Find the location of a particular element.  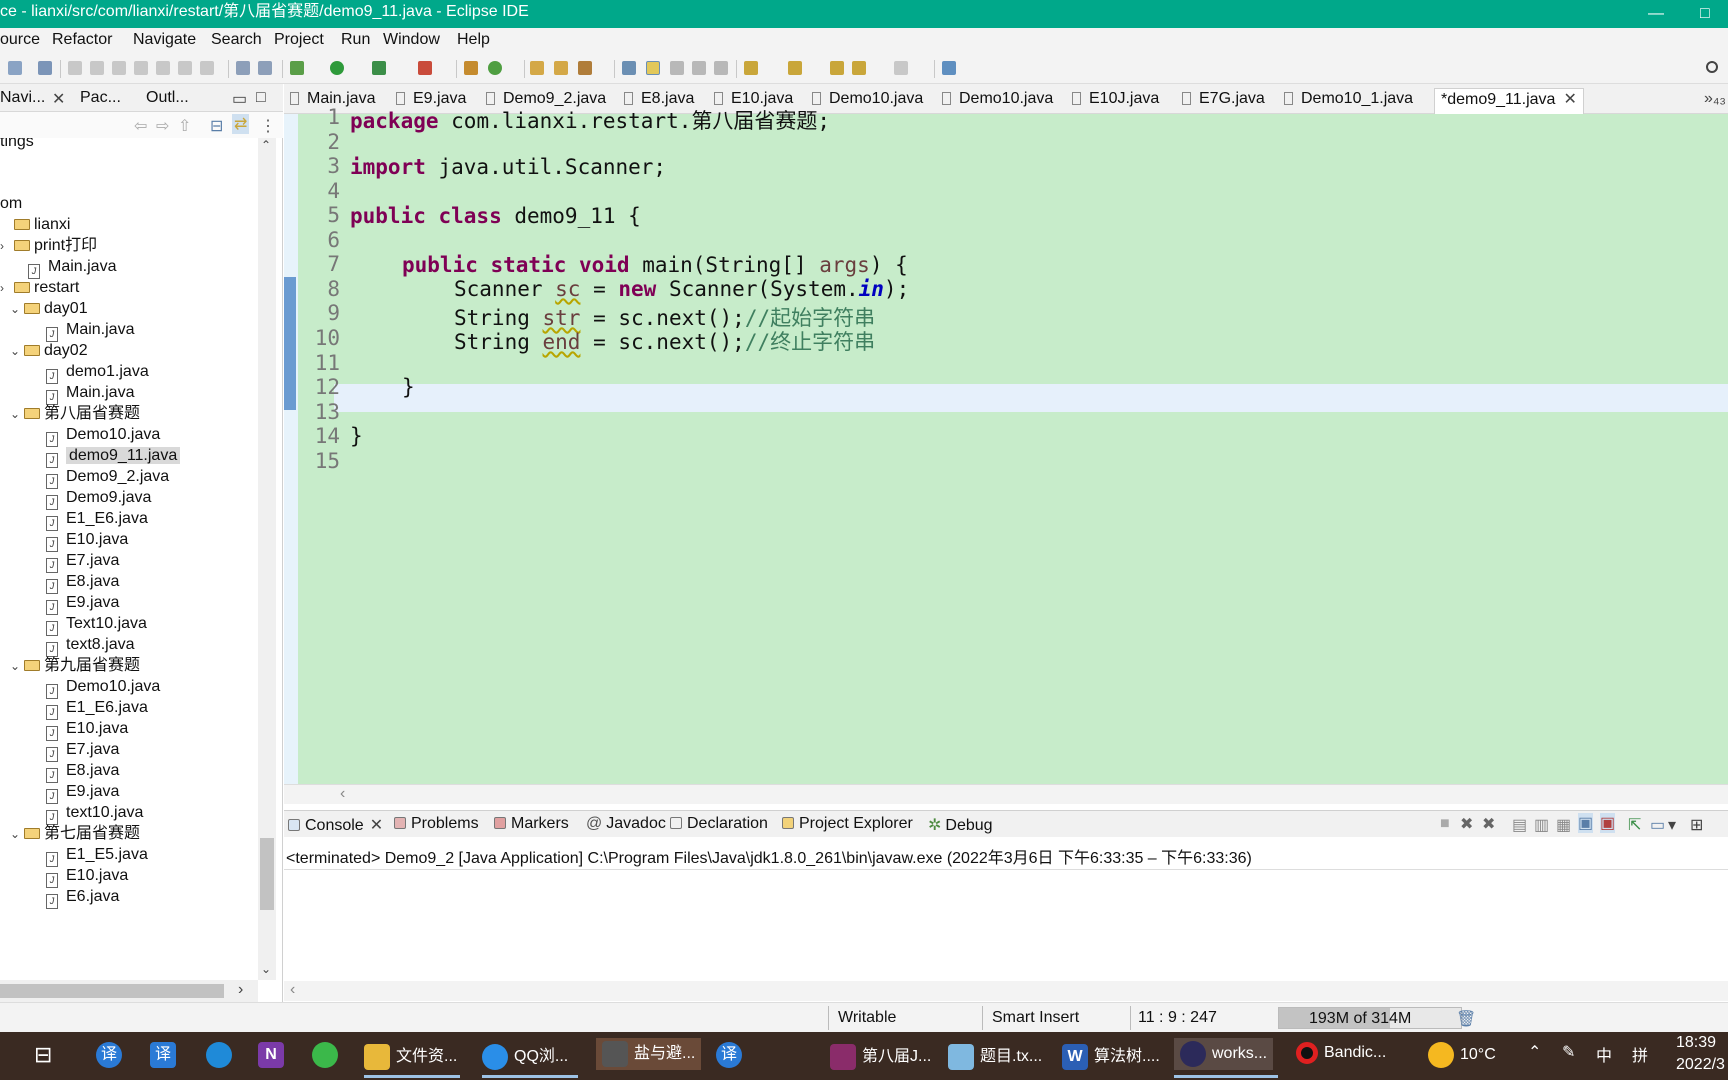

tree-folder: ⌄ 第七届省赛题 is located at coordinates (75, 834).